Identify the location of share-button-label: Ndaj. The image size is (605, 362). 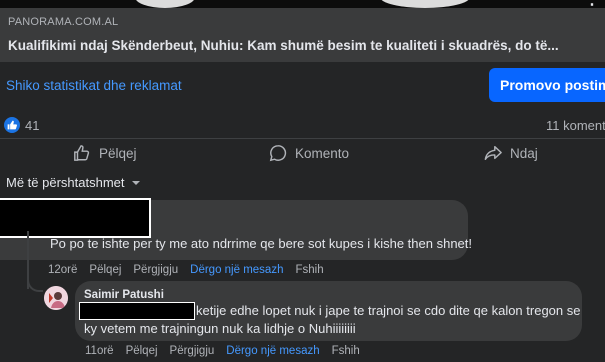
(524, 153).